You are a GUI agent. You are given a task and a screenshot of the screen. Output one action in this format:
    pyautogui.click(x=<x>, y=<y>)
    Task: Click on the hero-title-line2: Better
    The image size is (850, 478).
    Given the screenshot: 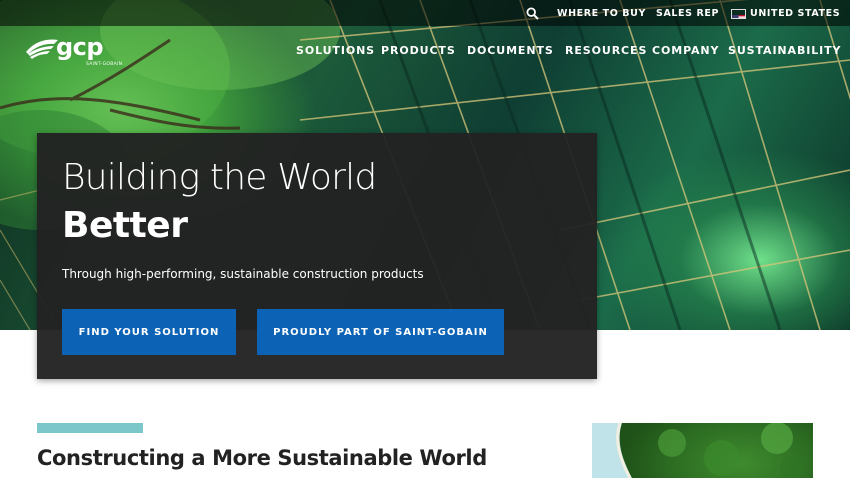 What is the action you would take?
    pyautogui.click(x=125, y=225)
    